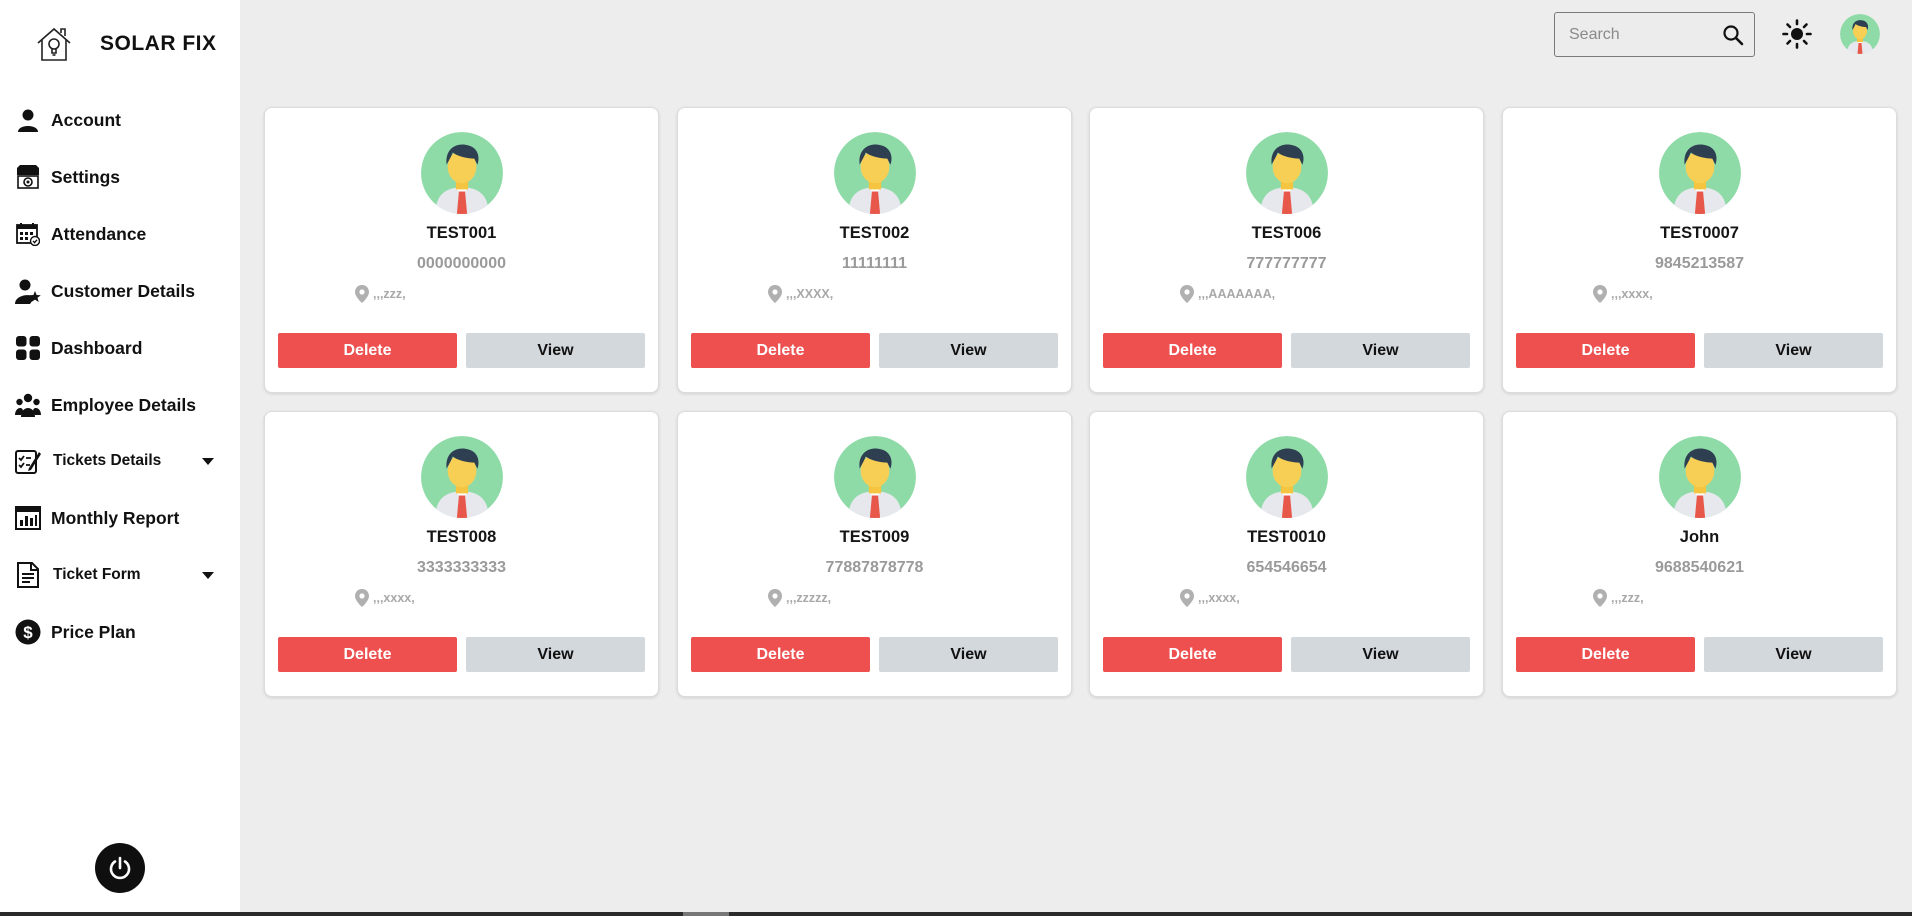  Describe the element at coordinates (86, 119) in the screenshot. I see `sidebar-item-label: Account` at that location.